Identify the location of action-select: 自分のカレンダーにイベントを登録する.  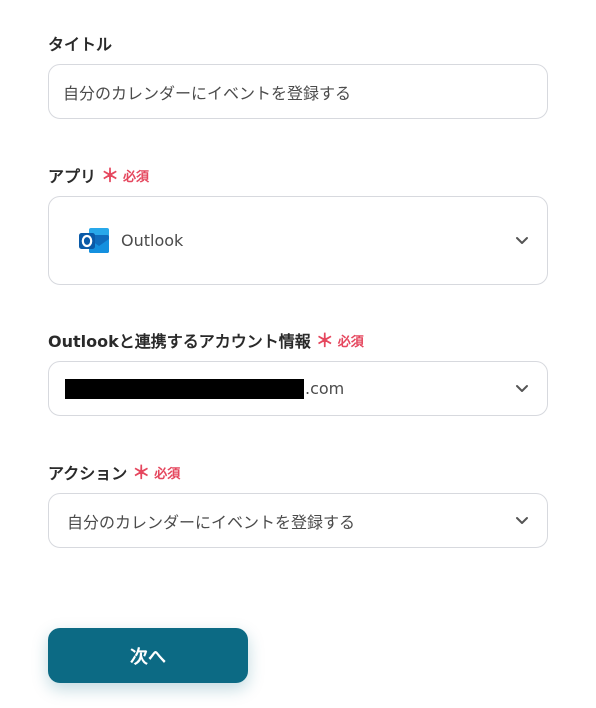
(298, 520).